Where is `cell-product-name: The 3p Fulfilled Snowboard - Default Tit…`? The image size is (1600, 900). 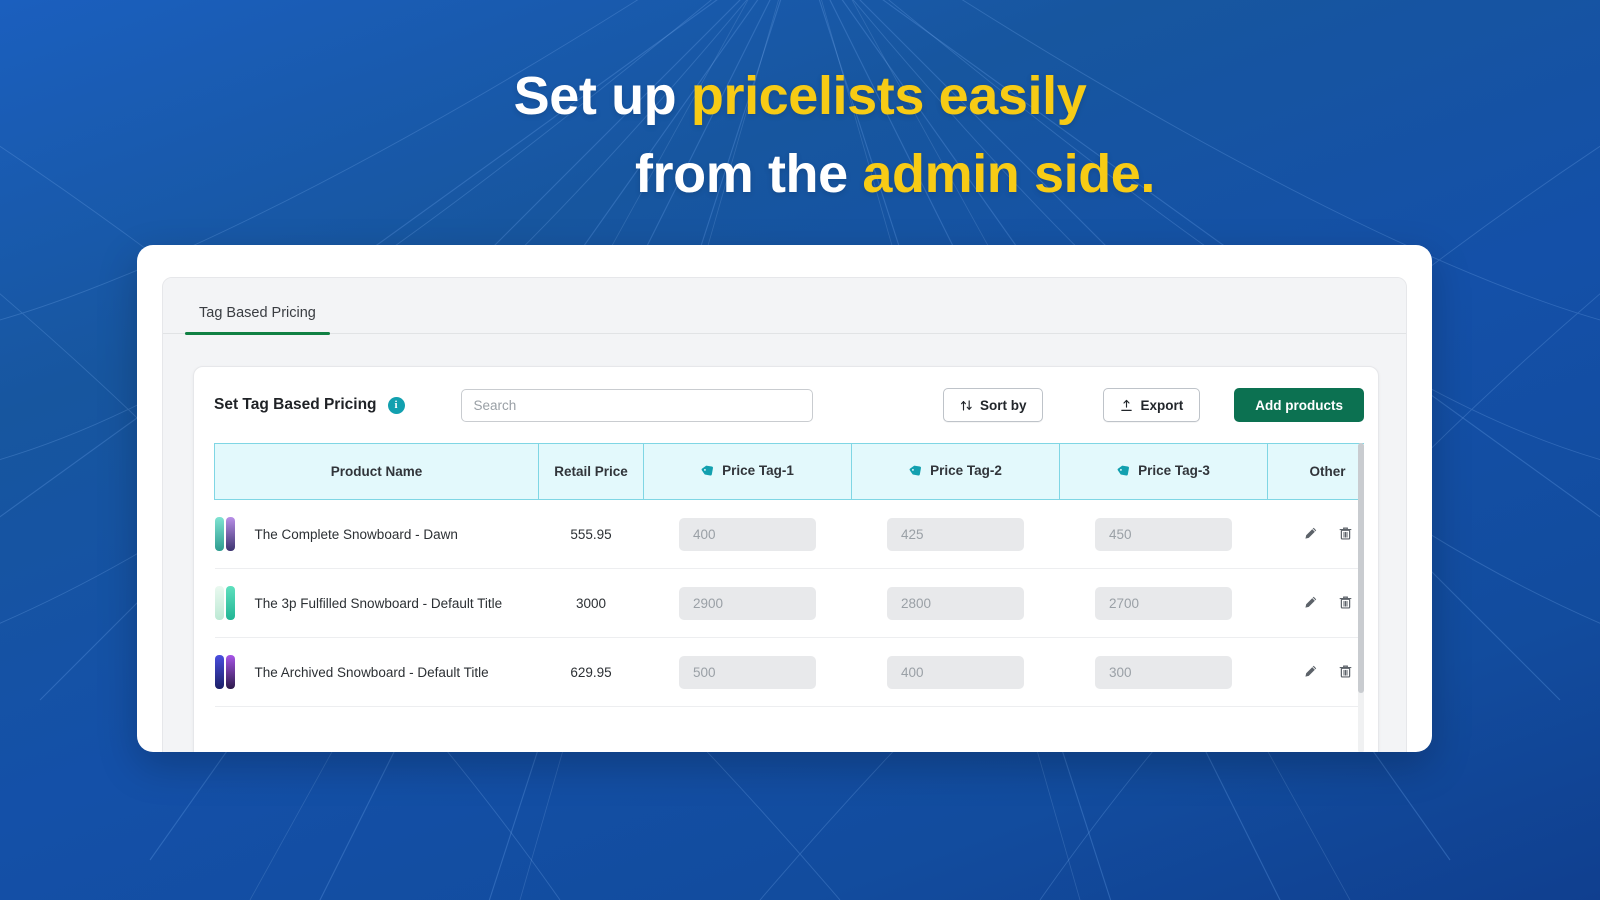
cell-product-name: The 3p Fulfilled Snowboard - Default Tit… is located at coordinates (376, 603).